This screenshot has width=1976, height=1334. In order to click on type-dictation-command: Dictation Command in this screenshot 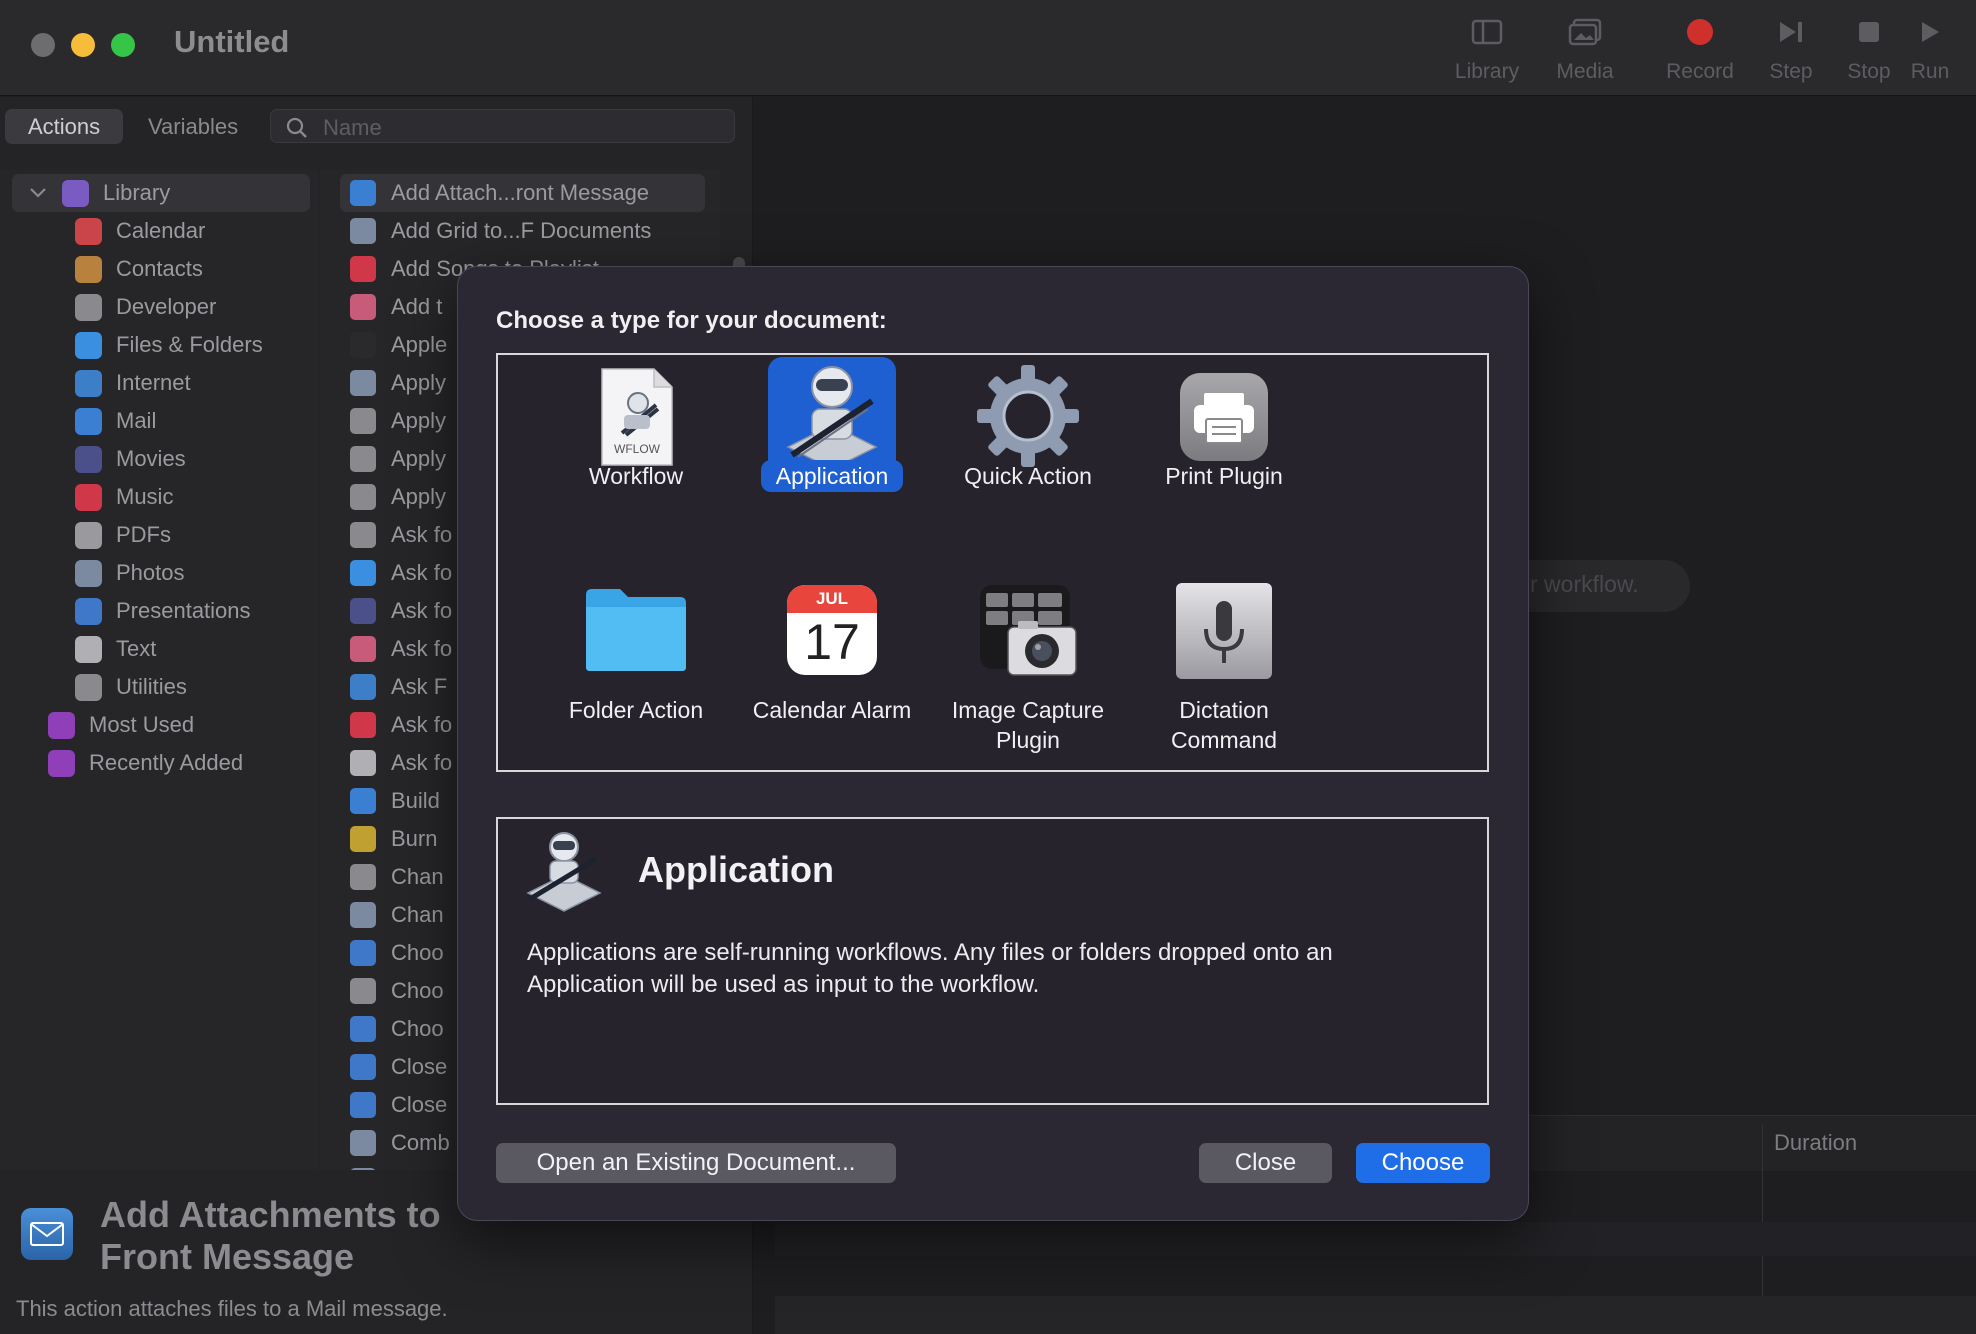, I will do `click(1224, 665)`.